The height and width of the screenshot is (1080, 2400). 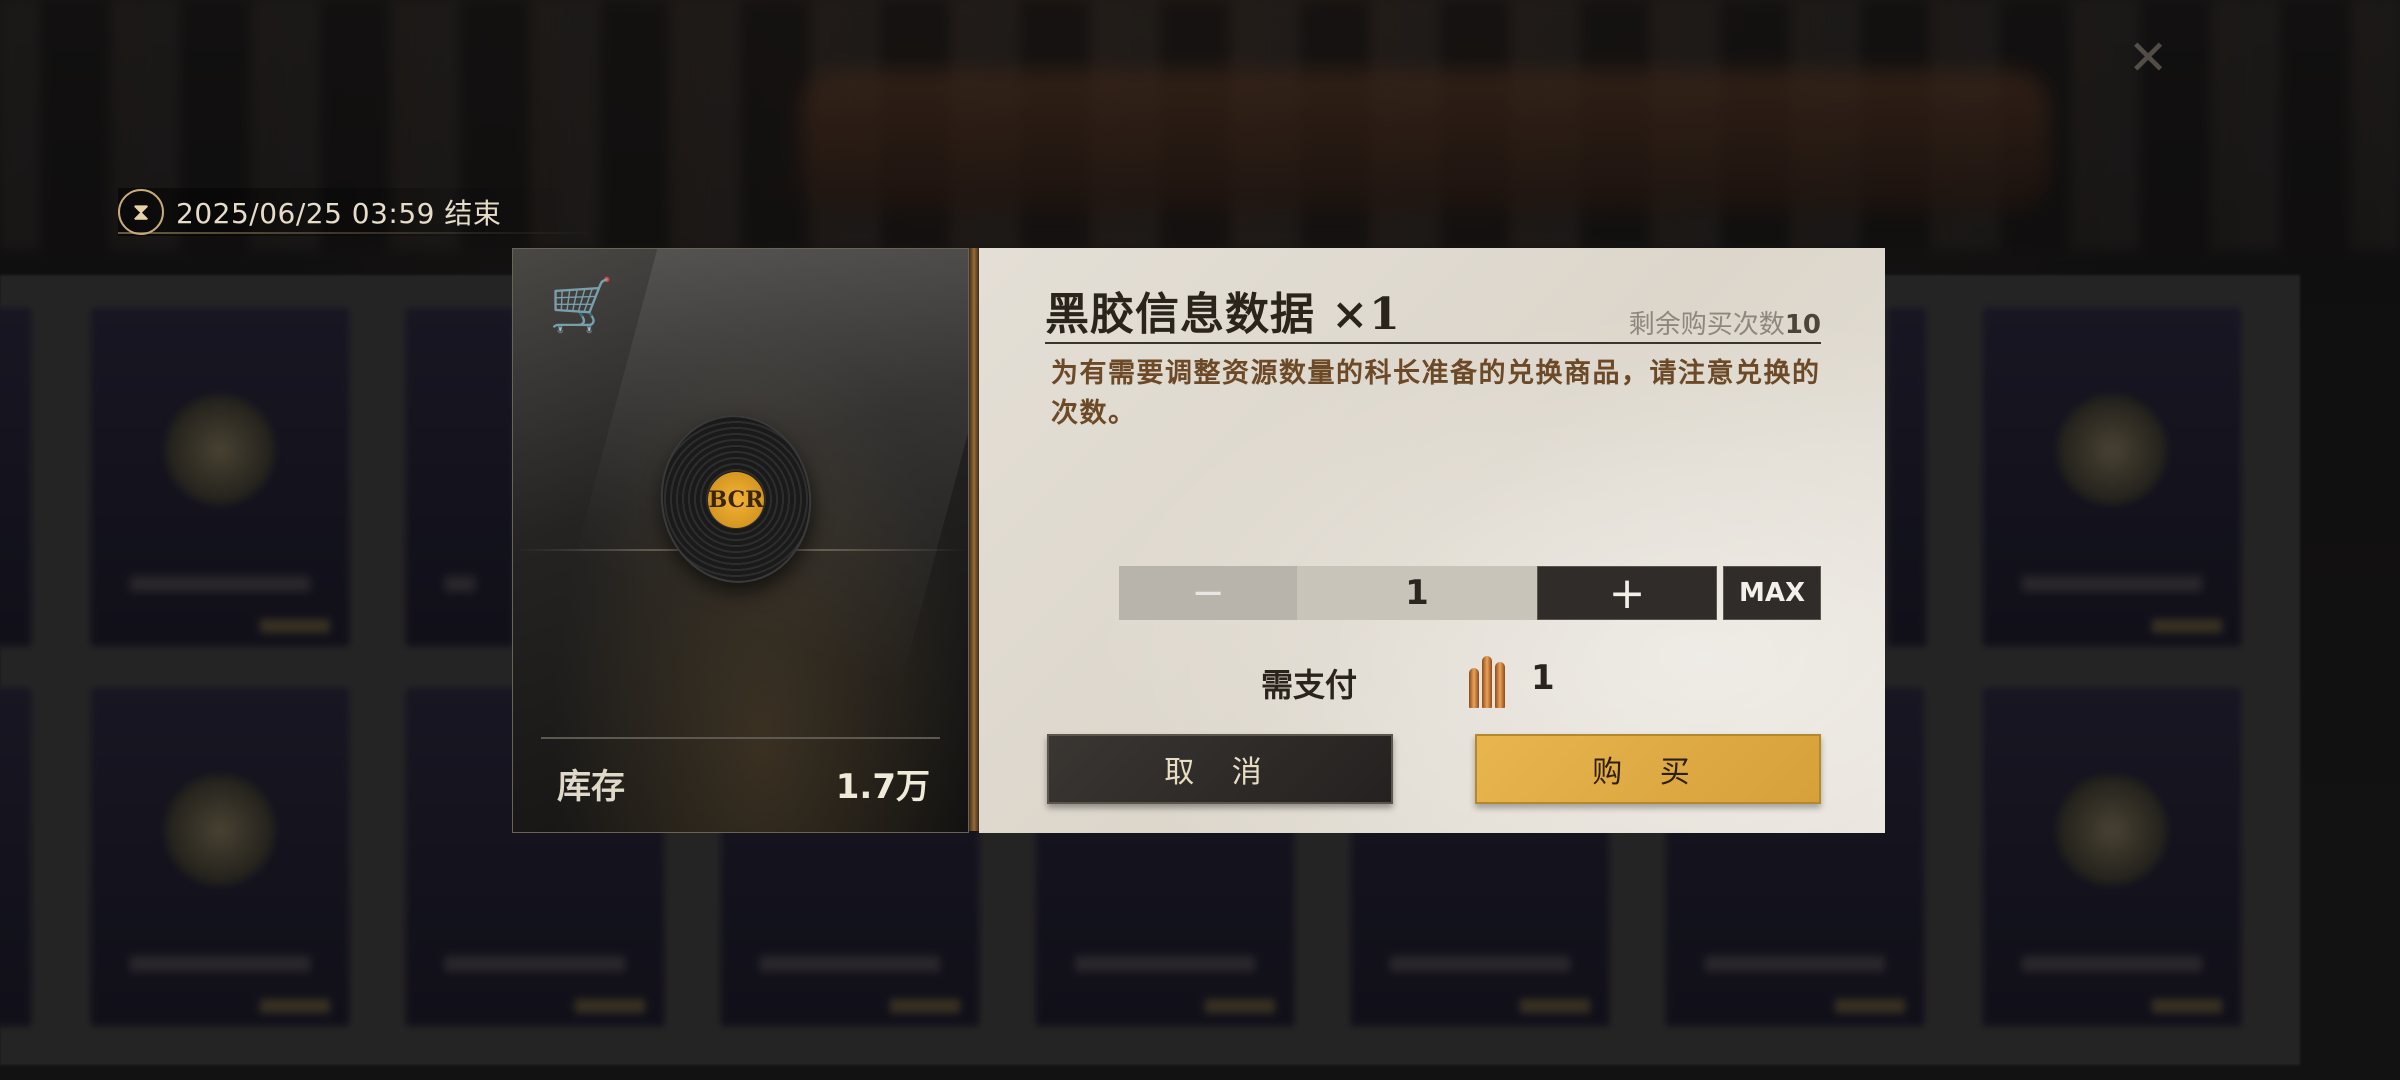 I want to click on max-button: MAX, so click(x=1772, y=593).